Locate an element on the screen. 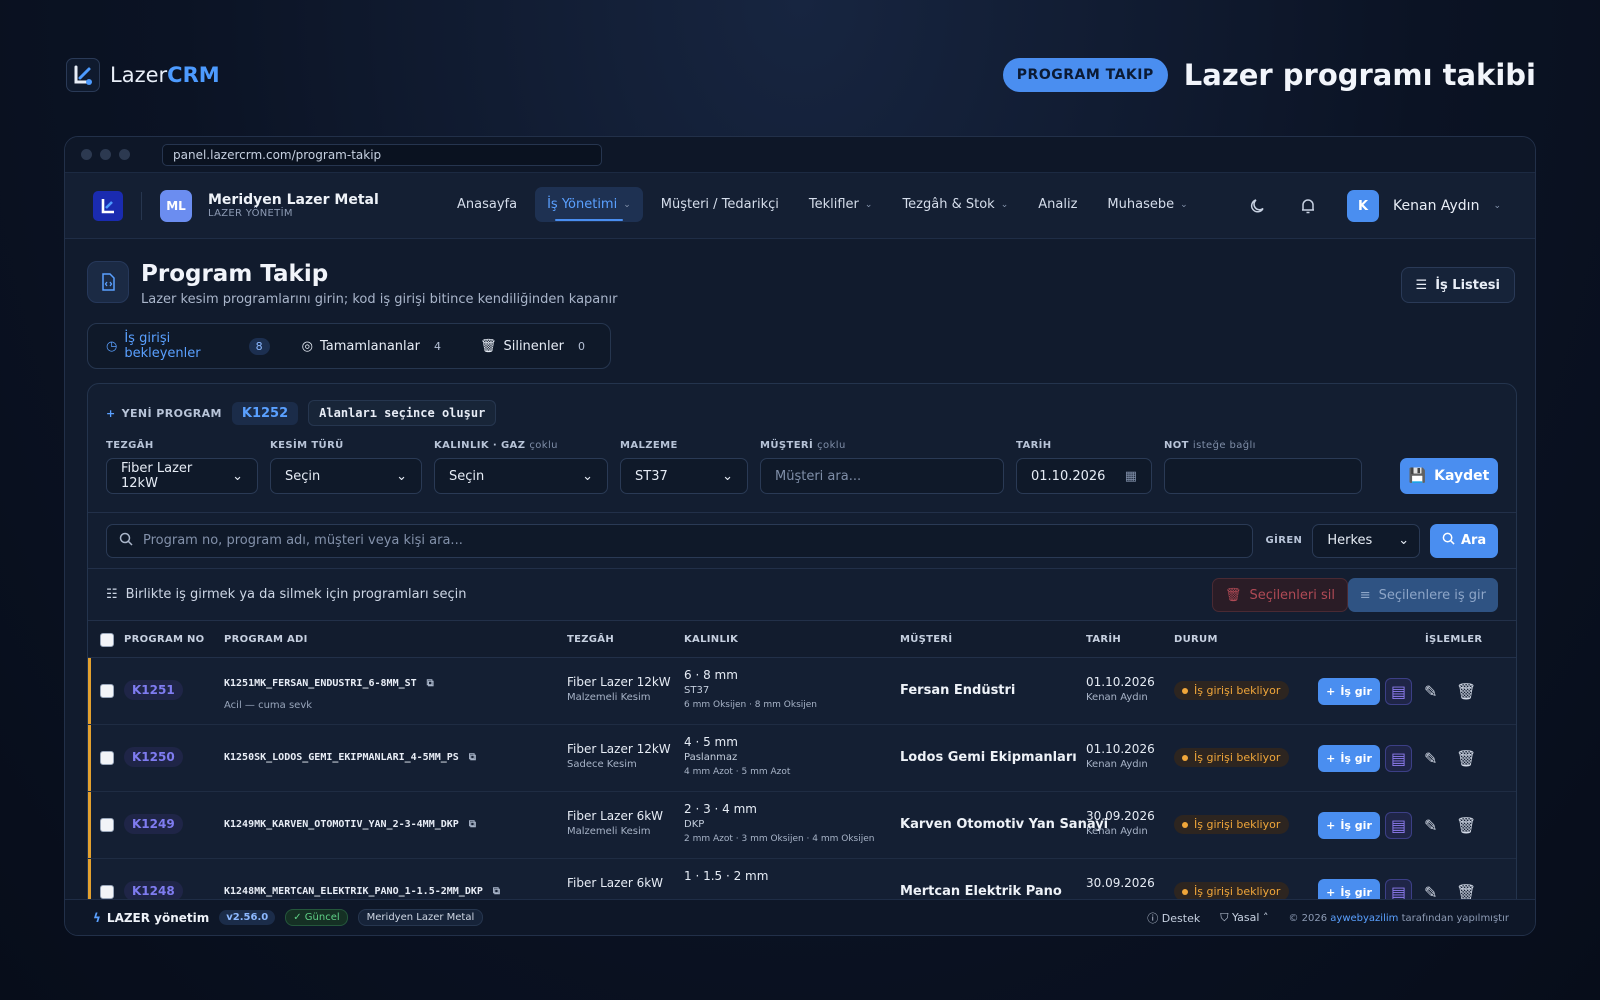 This screenshot has height=1000, width=1600. tab-count: 4 is located at coordinates (437, 346).